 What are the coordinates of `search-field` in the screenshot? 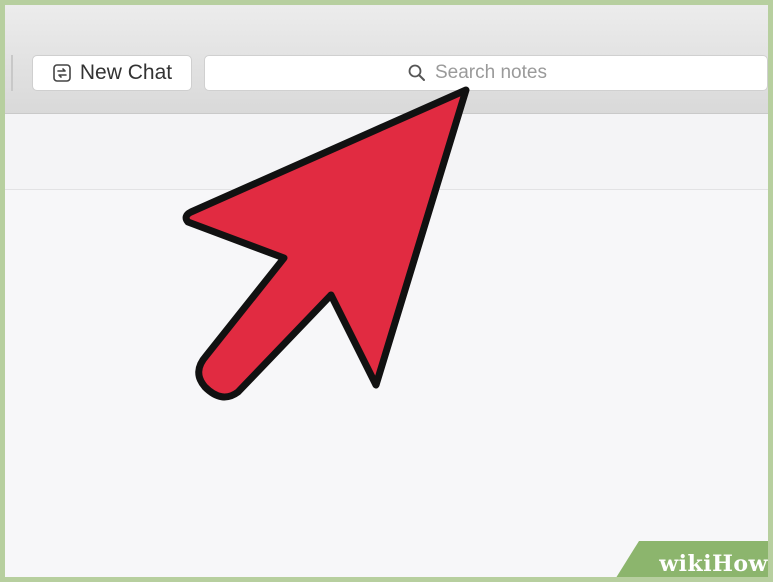 It's located at (486, 73).